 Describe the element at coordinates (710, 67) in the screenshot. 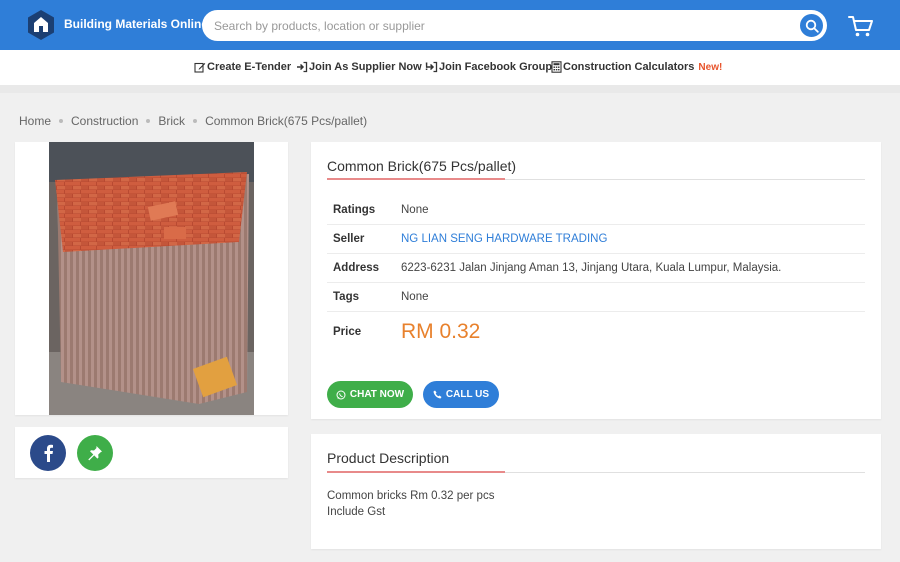

I see `new-badge: New!` at that location.